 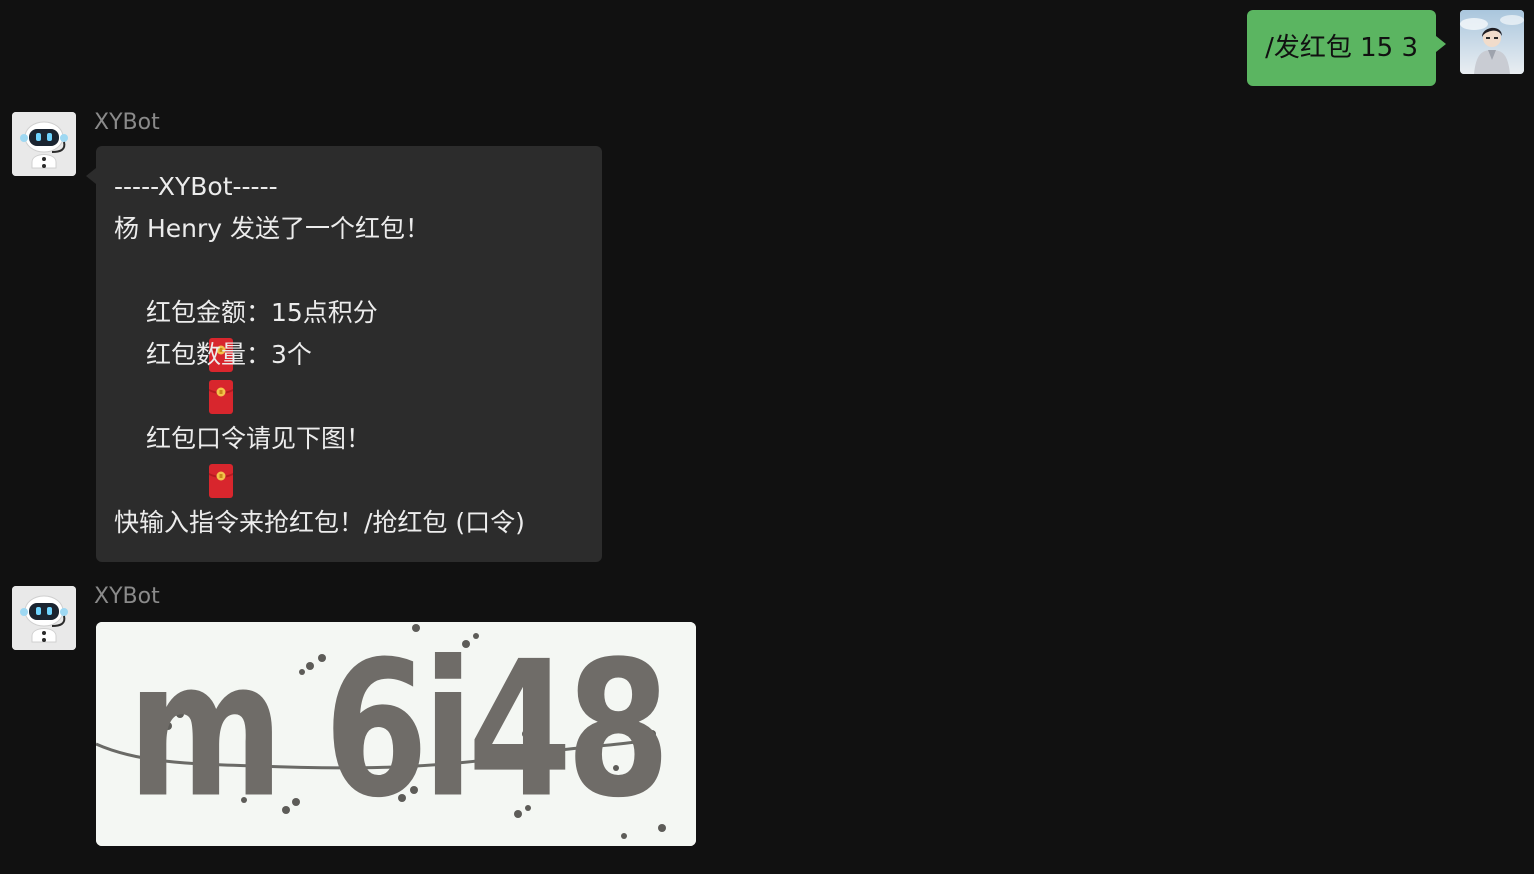 What do you see at coordinates (229, 354) in the screenshot?
I see `line-text: 红包数量：3个` at bounding box center [229, 354].